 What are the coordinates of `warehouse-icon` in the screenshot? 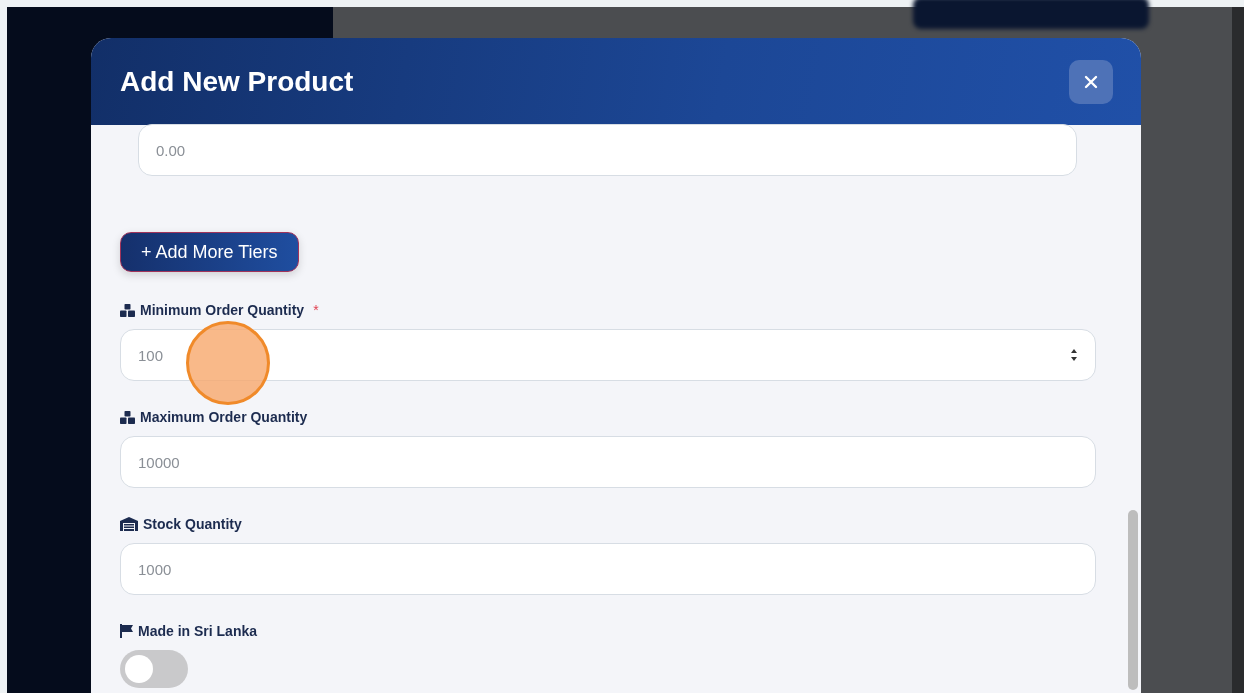 It's located at (129, 524).